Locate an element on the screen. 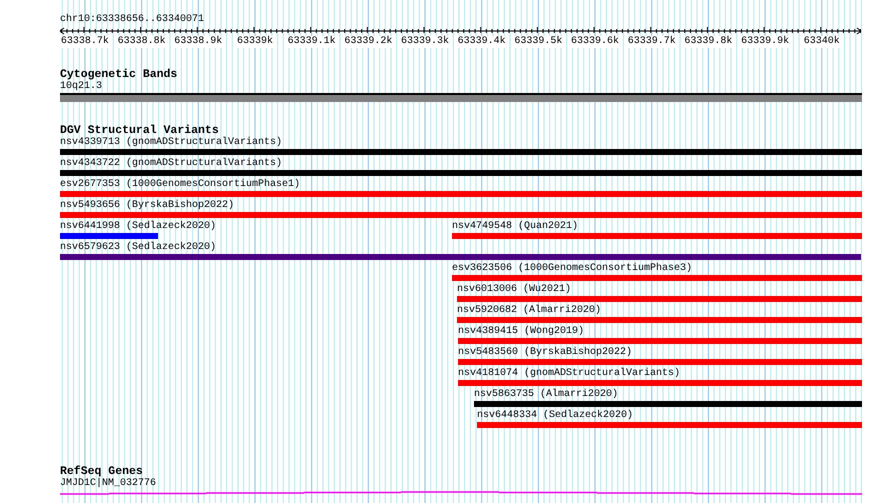  gene-label: JMJD1C|NM_032776 is located at coordinates (108, 484).